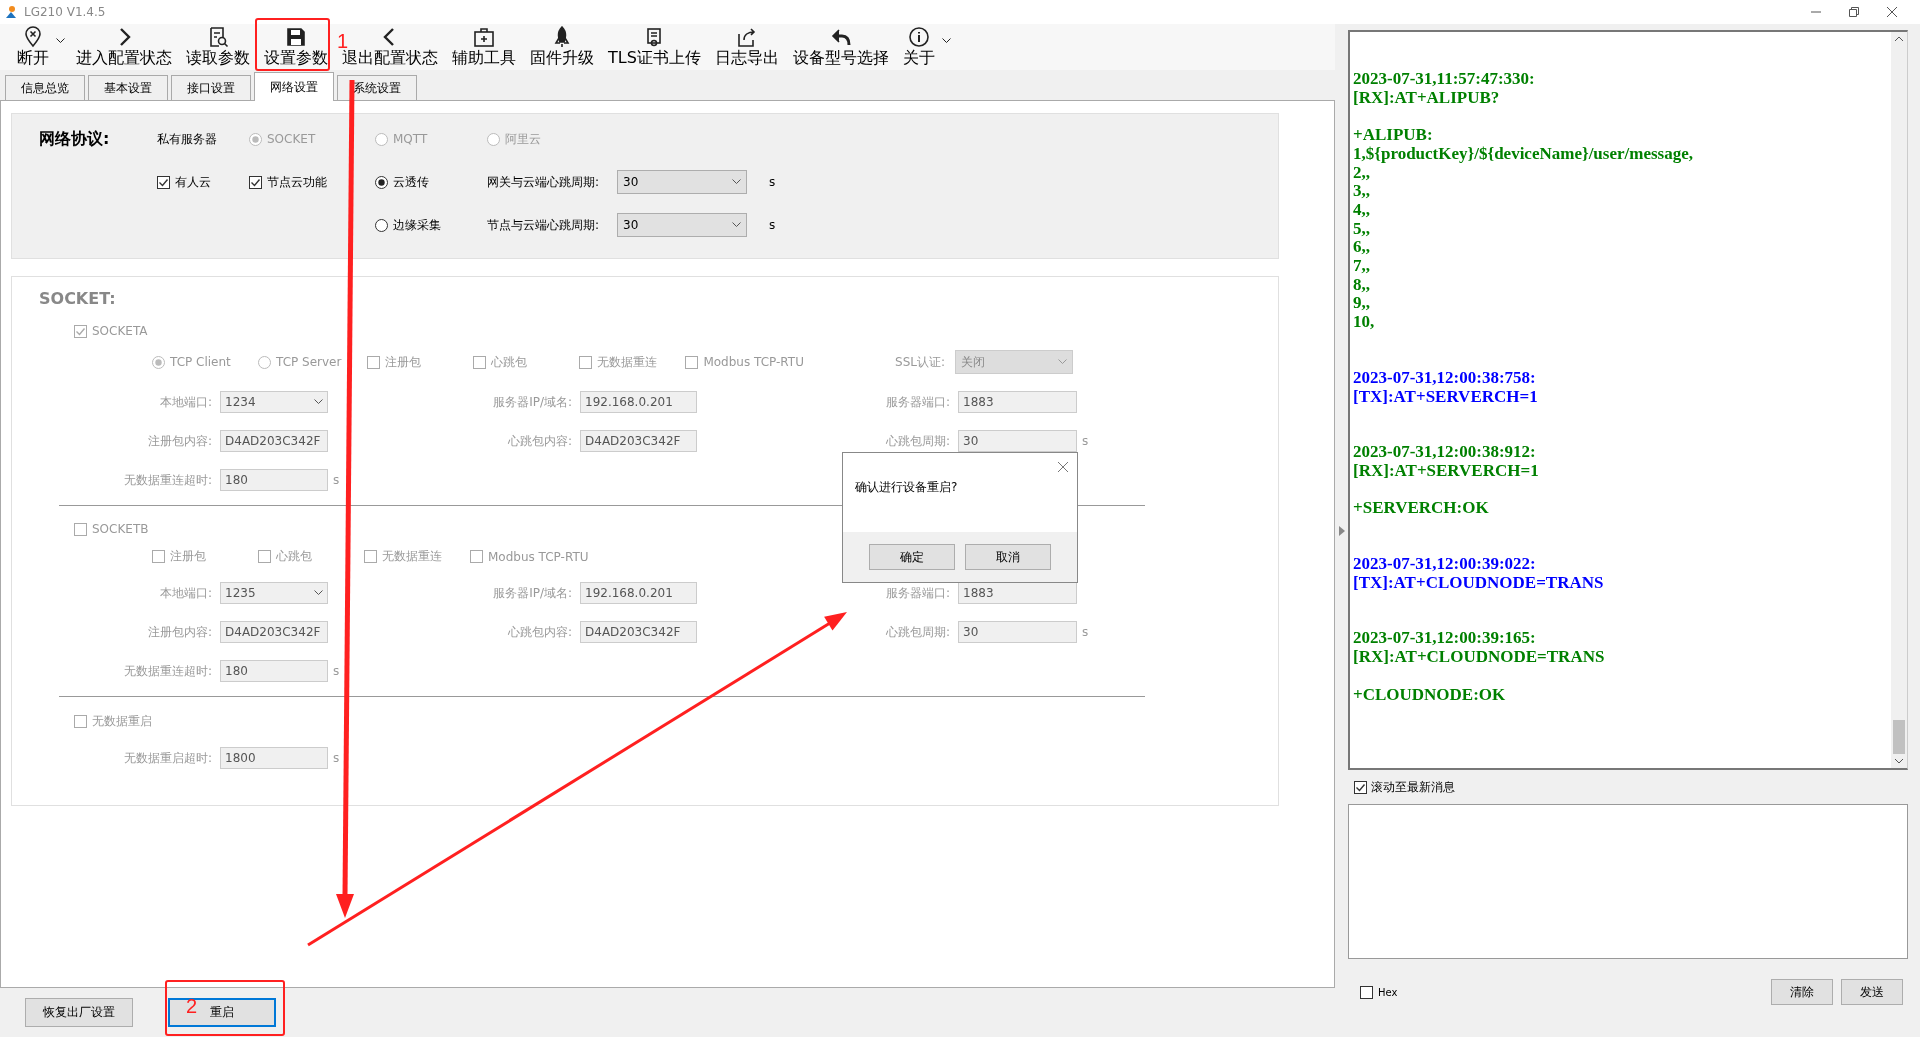  Describe the element at coordinates (1802, 992) in the screenshot. I see `action-button: 清除` at that location.